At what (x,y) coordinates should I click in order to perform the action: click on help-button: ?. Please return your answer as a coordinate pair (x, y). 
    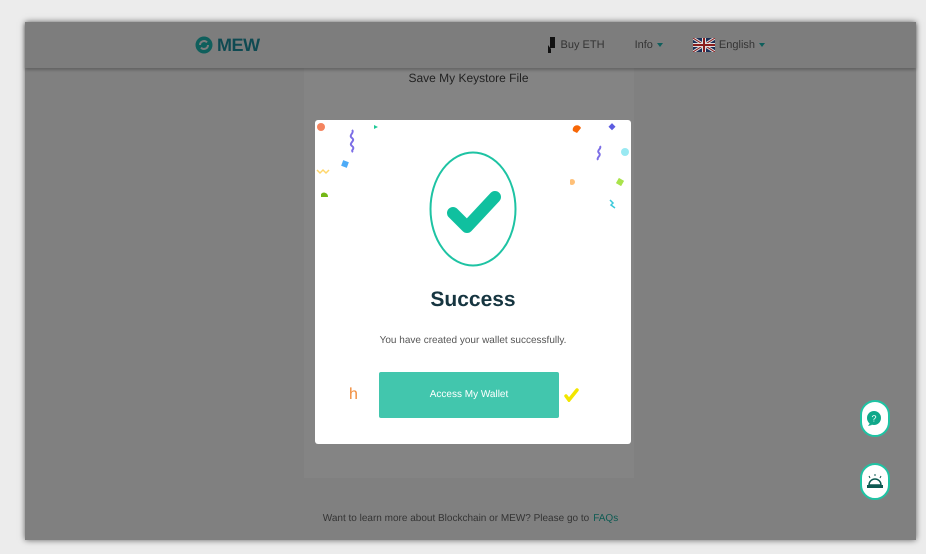
    Looking at the image, I should click on (875, 418).